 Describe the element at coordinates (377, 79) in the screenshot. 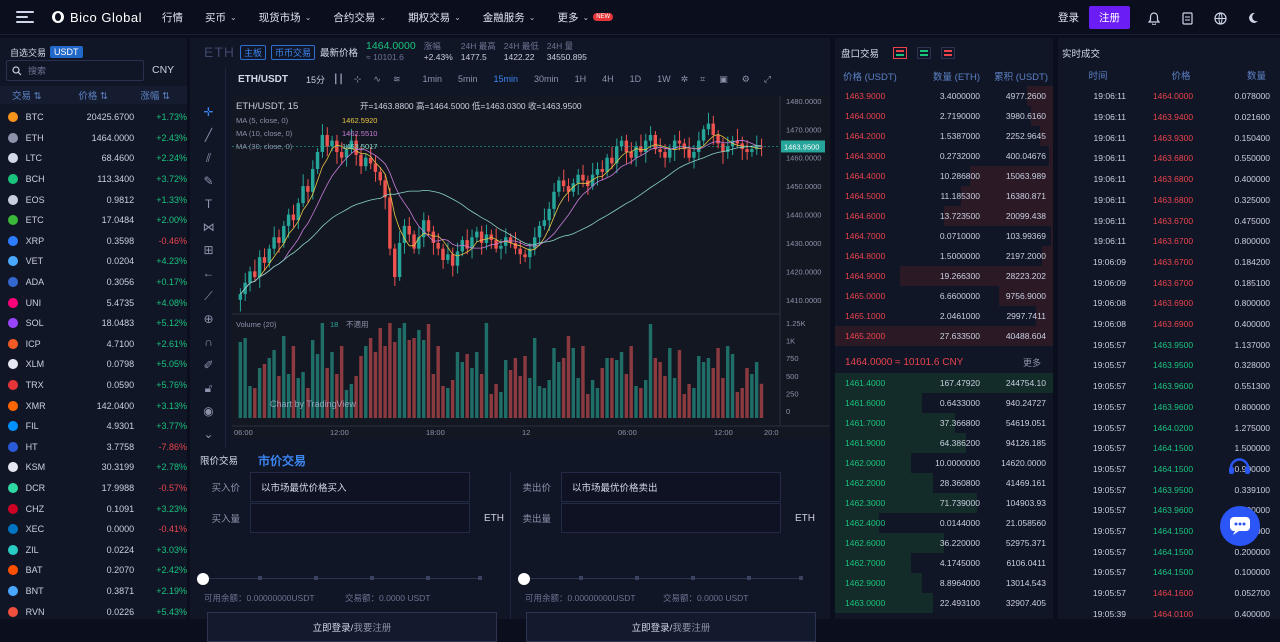

I see `line-chart-icon: ∿` at that location.